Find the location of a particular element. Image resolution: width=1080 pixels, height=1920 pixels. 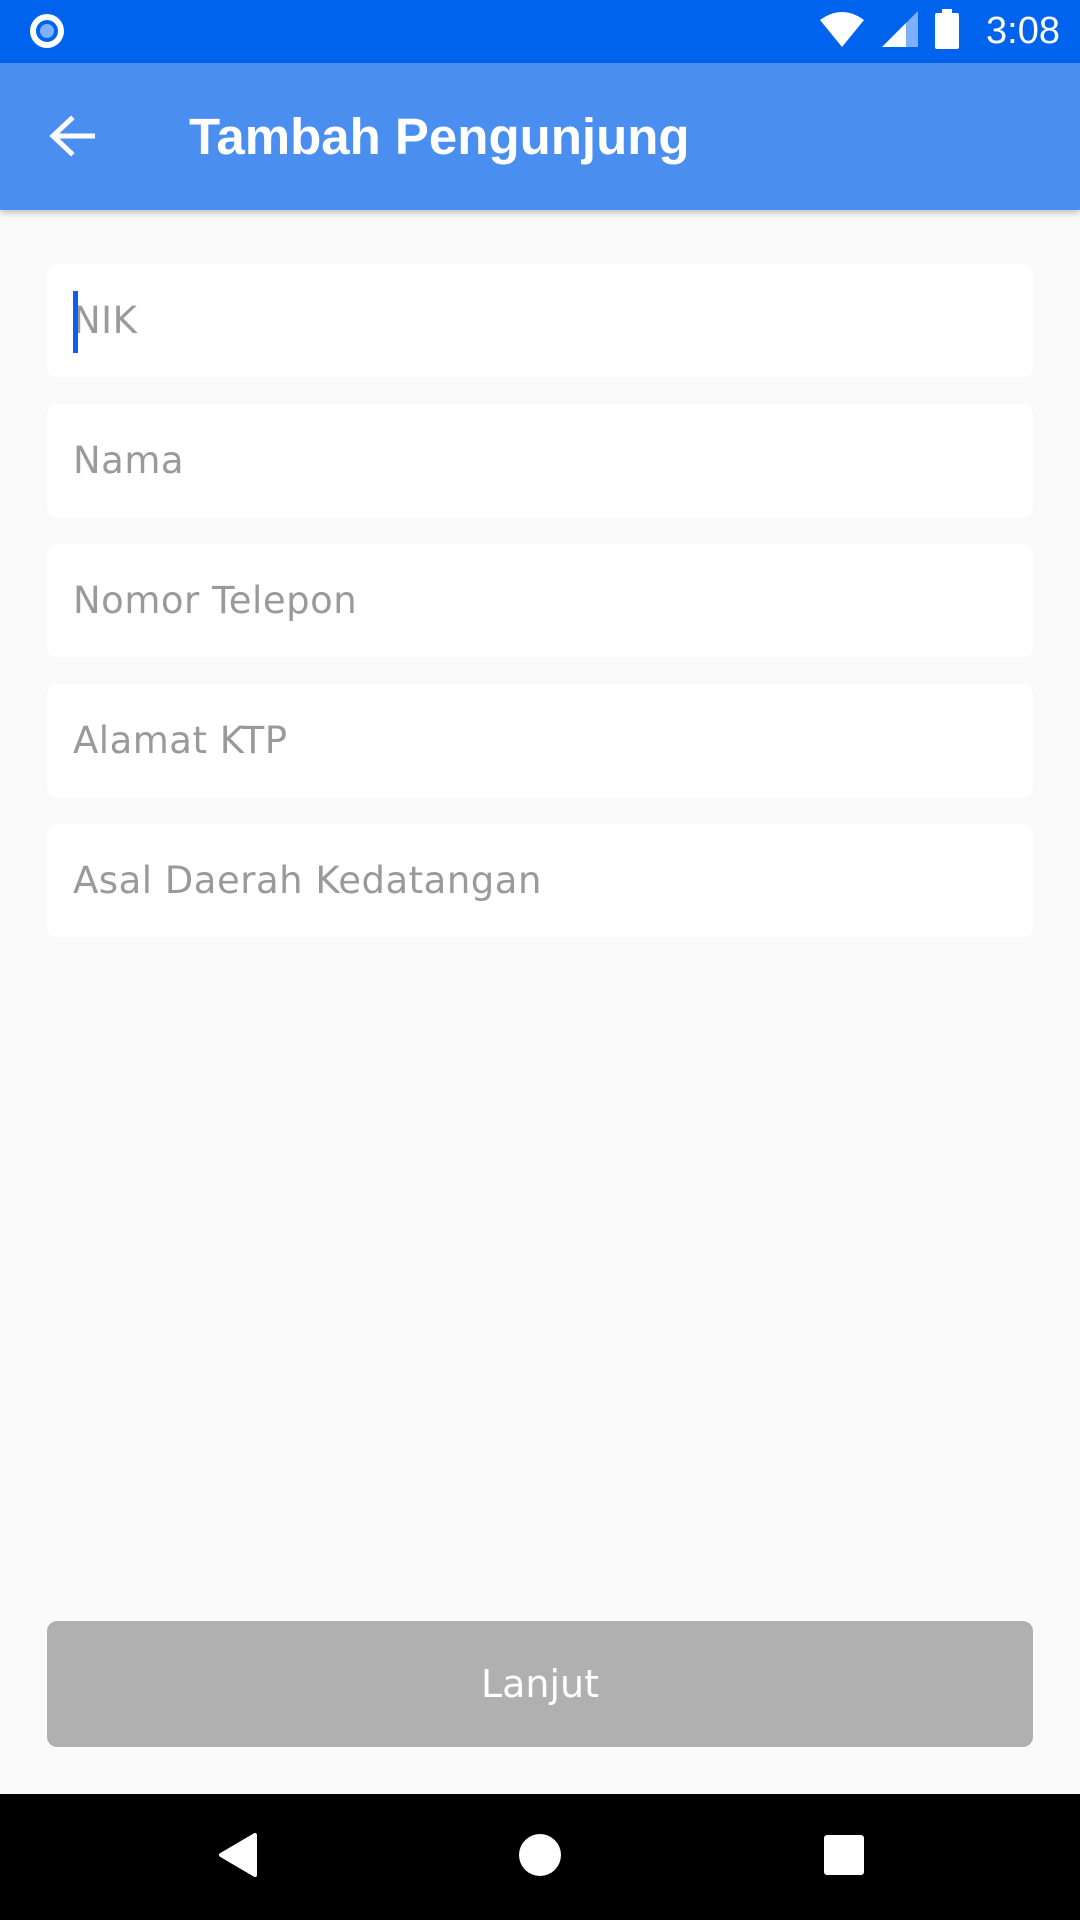

nav-recents-button is located at coordinates (844, 1857).